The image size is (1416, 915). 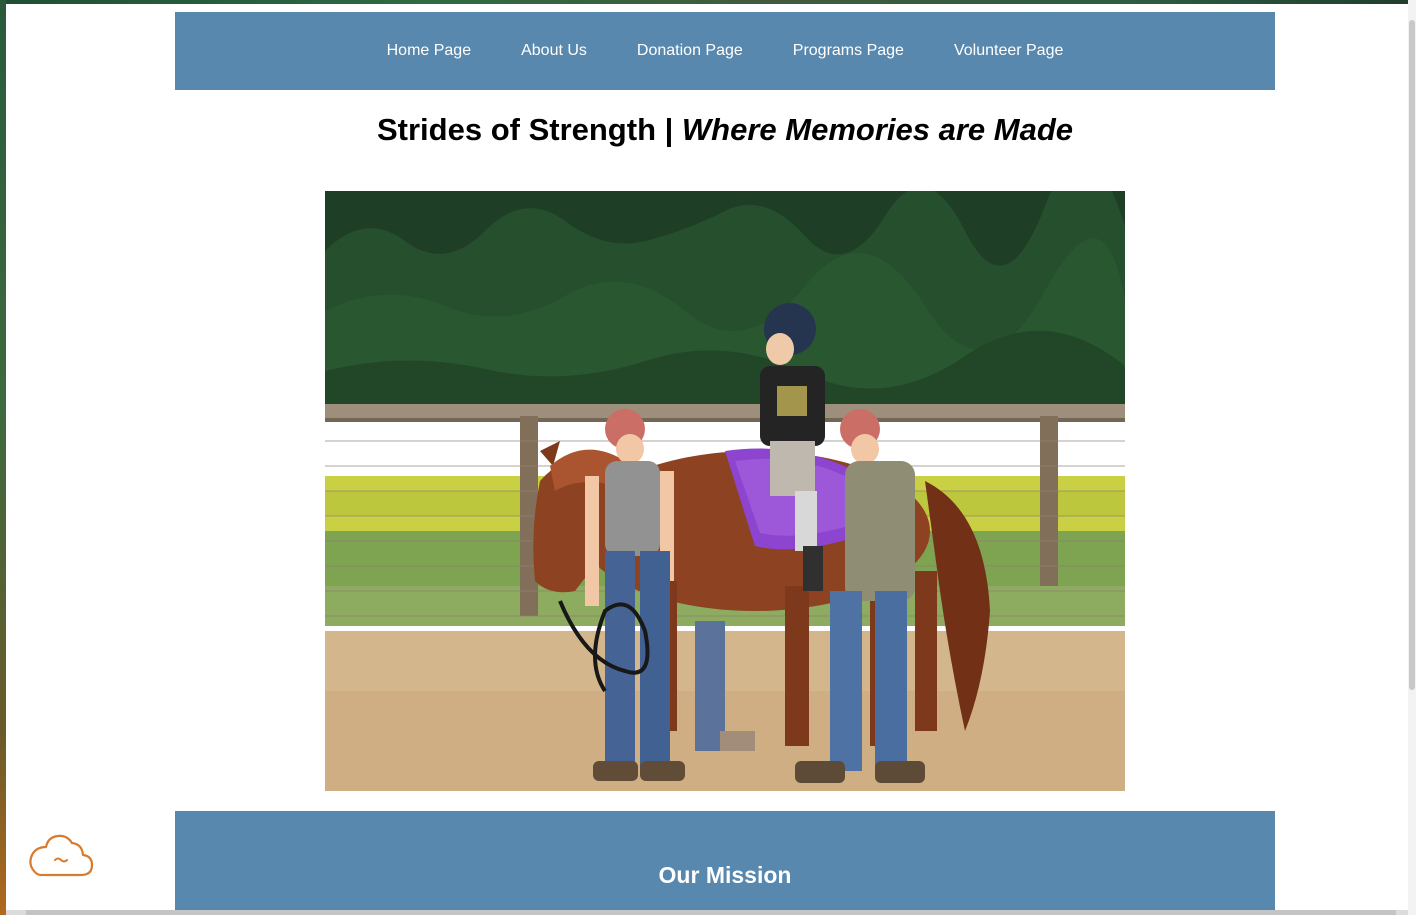 What do you see at coordinates (429, 51) in the screenshot?
I see `nav-home-page: Home Page` at bounding box center [429, 51].